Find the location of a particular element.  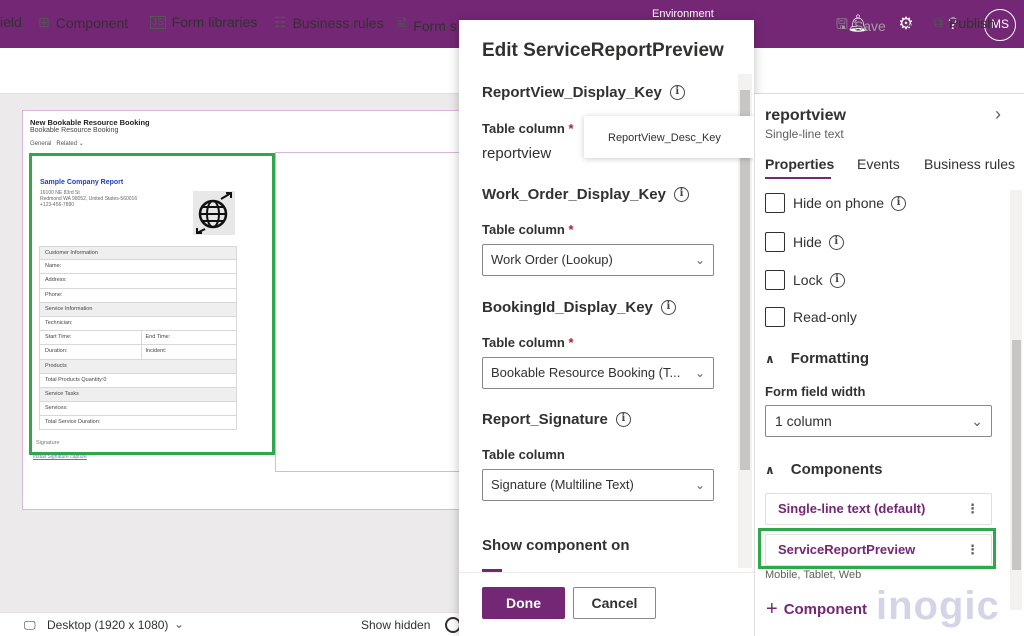

cancel-button: Cancel is located at coordinates (614, 603).